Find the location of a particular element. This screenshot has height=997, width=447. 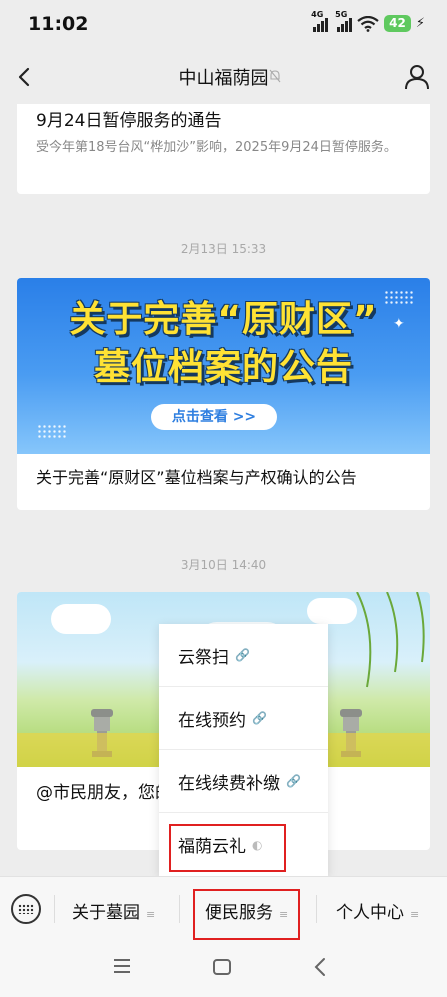

status-icons: 4G 5G 42 ⚡ is located at coordinates (368, 21).